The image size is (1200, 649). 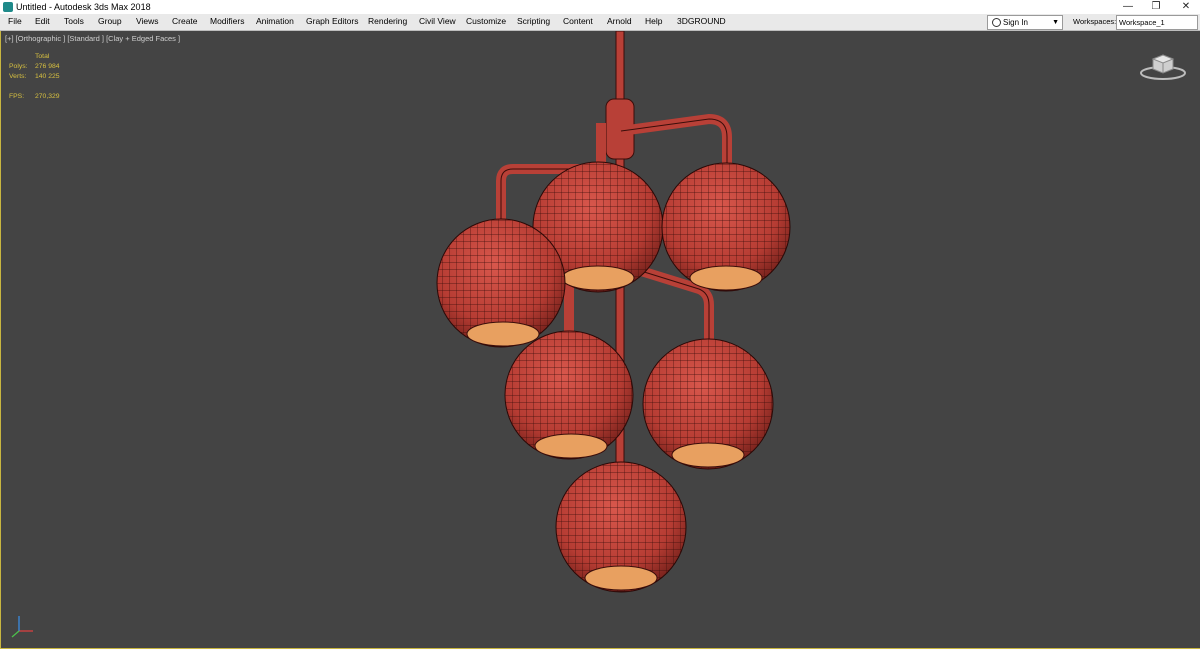 I want to click on menu-content: Content, so click(x=578, y=21).